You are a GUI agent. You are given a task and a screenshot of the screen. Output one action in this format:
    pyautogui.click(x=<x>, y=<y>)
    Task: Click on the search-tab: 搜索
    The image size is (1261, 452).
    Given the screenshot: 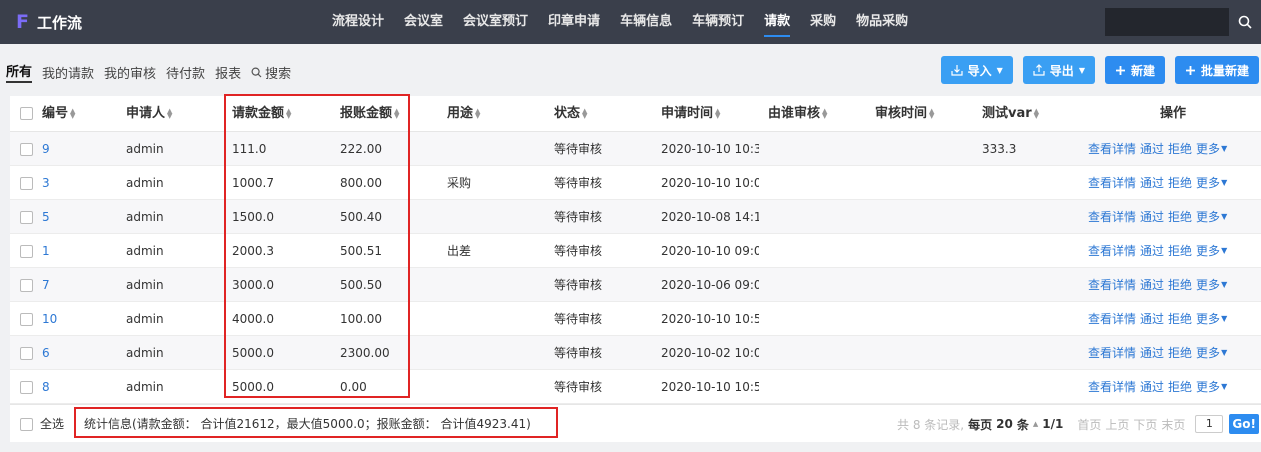 What is the action you would take?
    pyautogui.click(x=271, y=72)
    